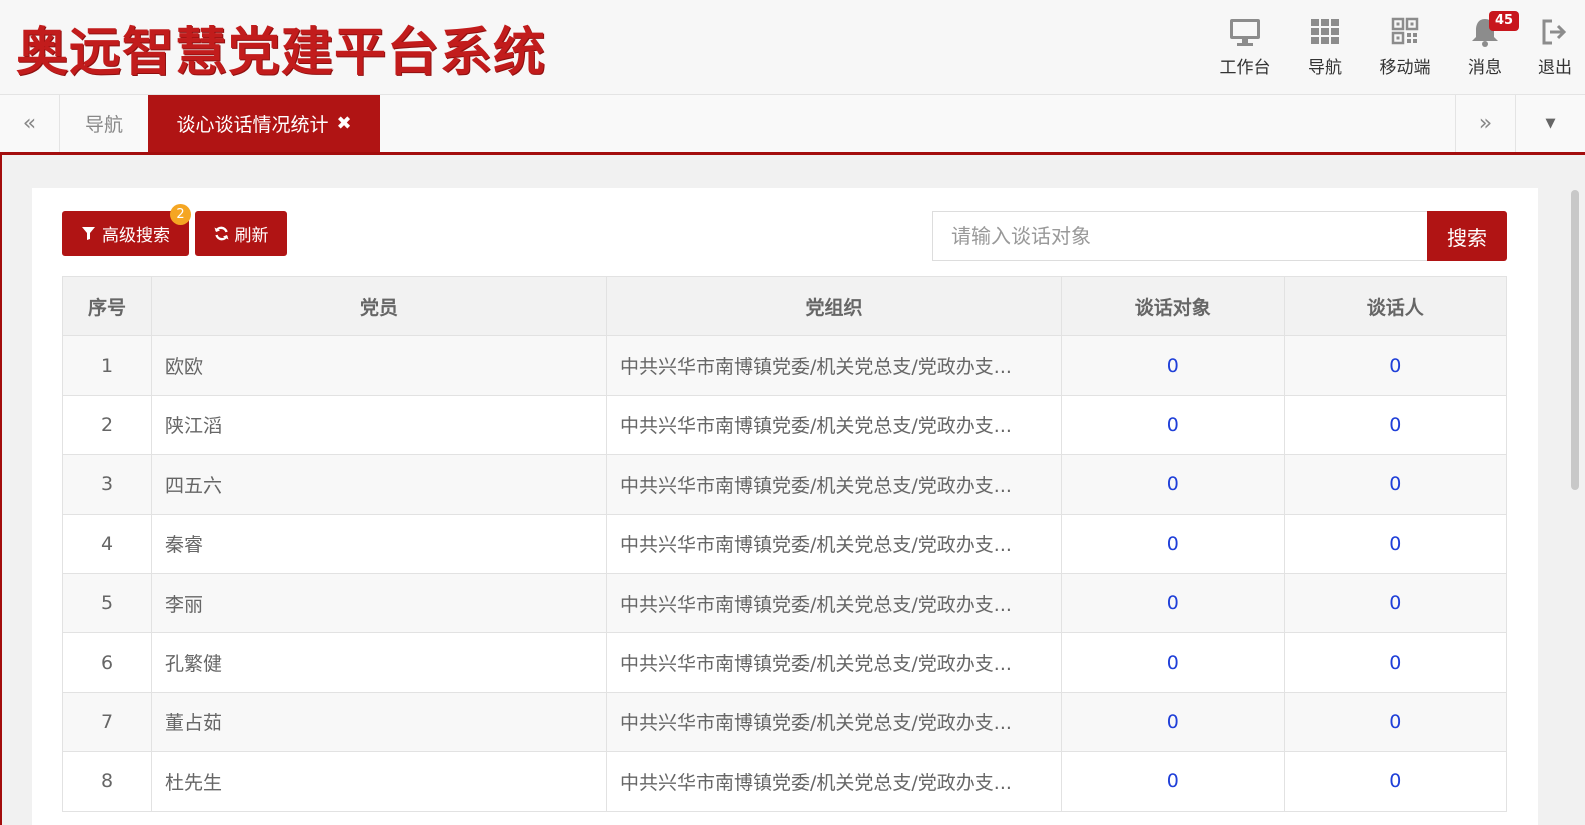  Describe the element at coordinates (107, 306) in the screenshot. I see `col-header-index: 序号` at that location.